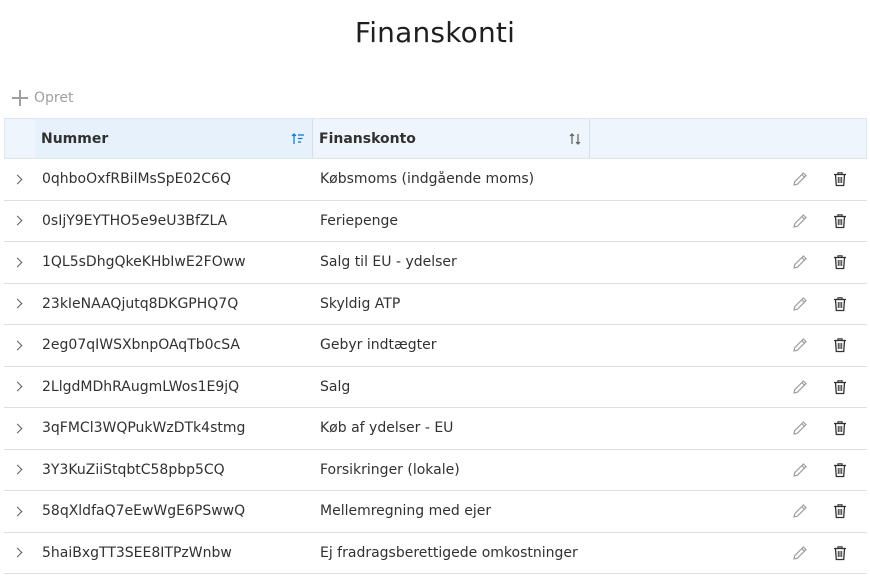  Describe the element at coordinates (140, 303) in the screenshot. I see `account-number: 23kIeNAAQjutq8DKGPHQ7Q` at that location.